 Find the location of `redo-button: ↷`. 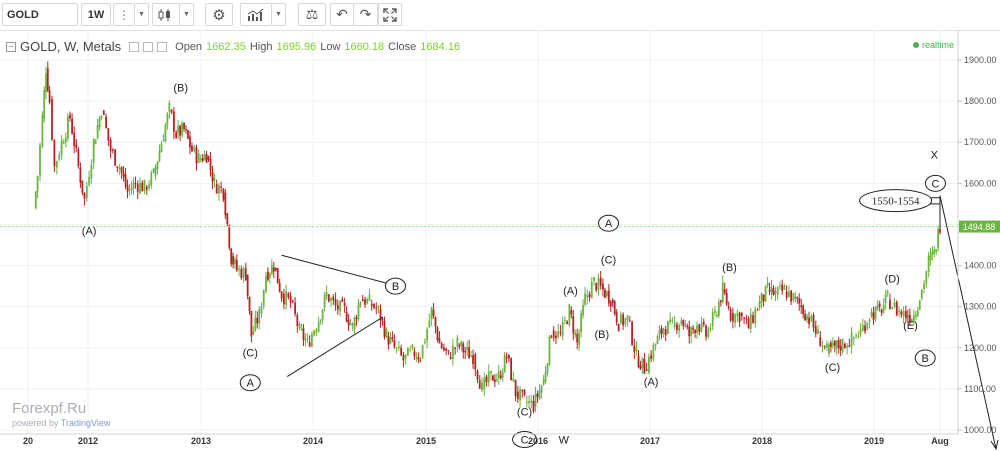

redo-button: ↷ is located at coordinates (366, 14).